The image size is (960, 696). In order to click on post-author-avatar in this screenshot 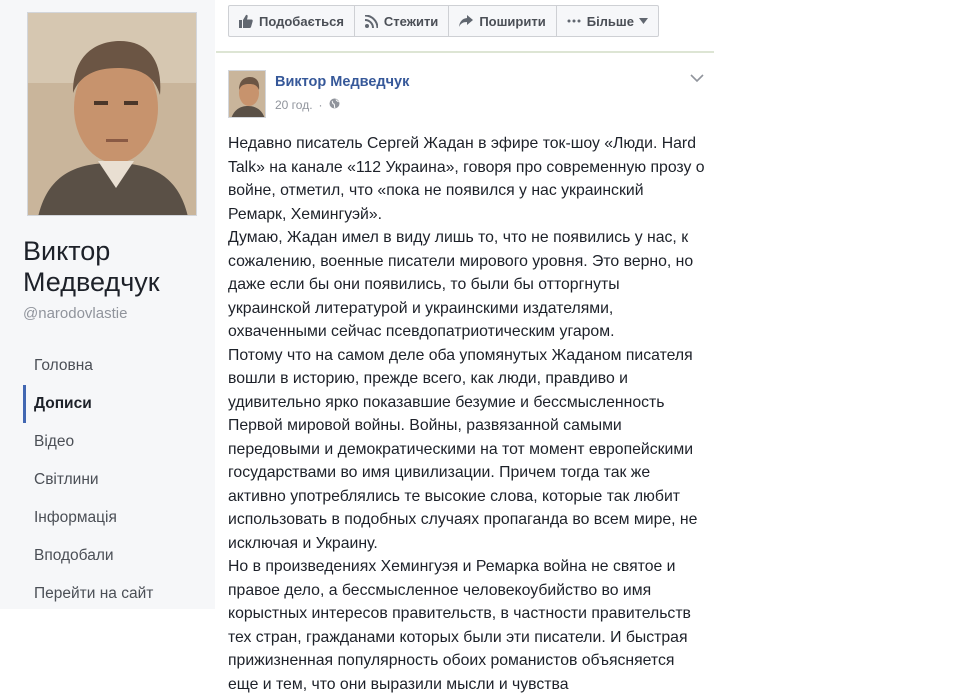, I will do `click(247, 94)`.